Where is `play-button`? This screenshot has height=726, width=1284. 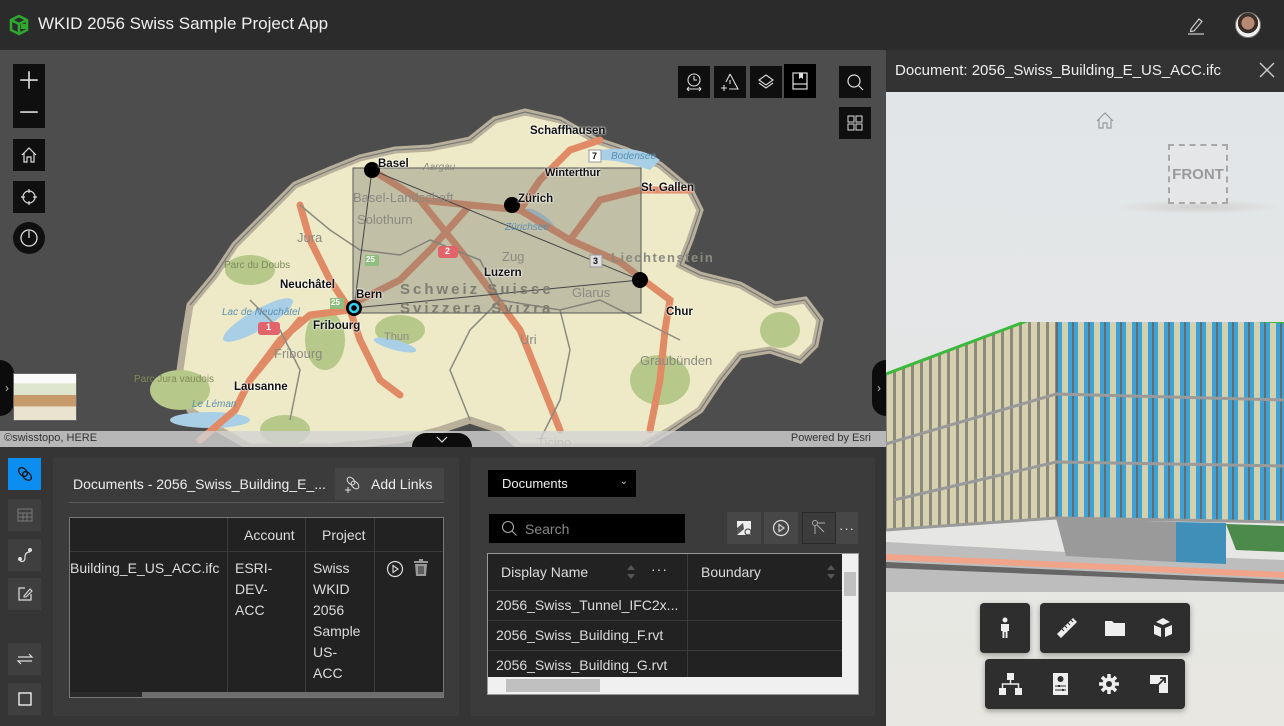 play-button is located at coordinates (781, 528).